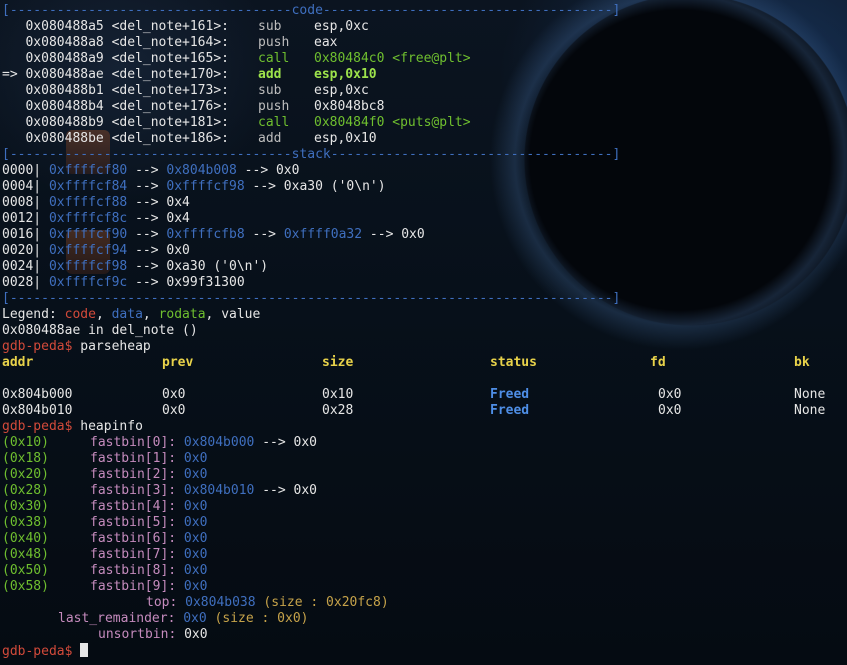  Describe the element at coordinates (170, 90) in the screenshot. I see `code-line-symbol: <del_note+173>:` at that location.